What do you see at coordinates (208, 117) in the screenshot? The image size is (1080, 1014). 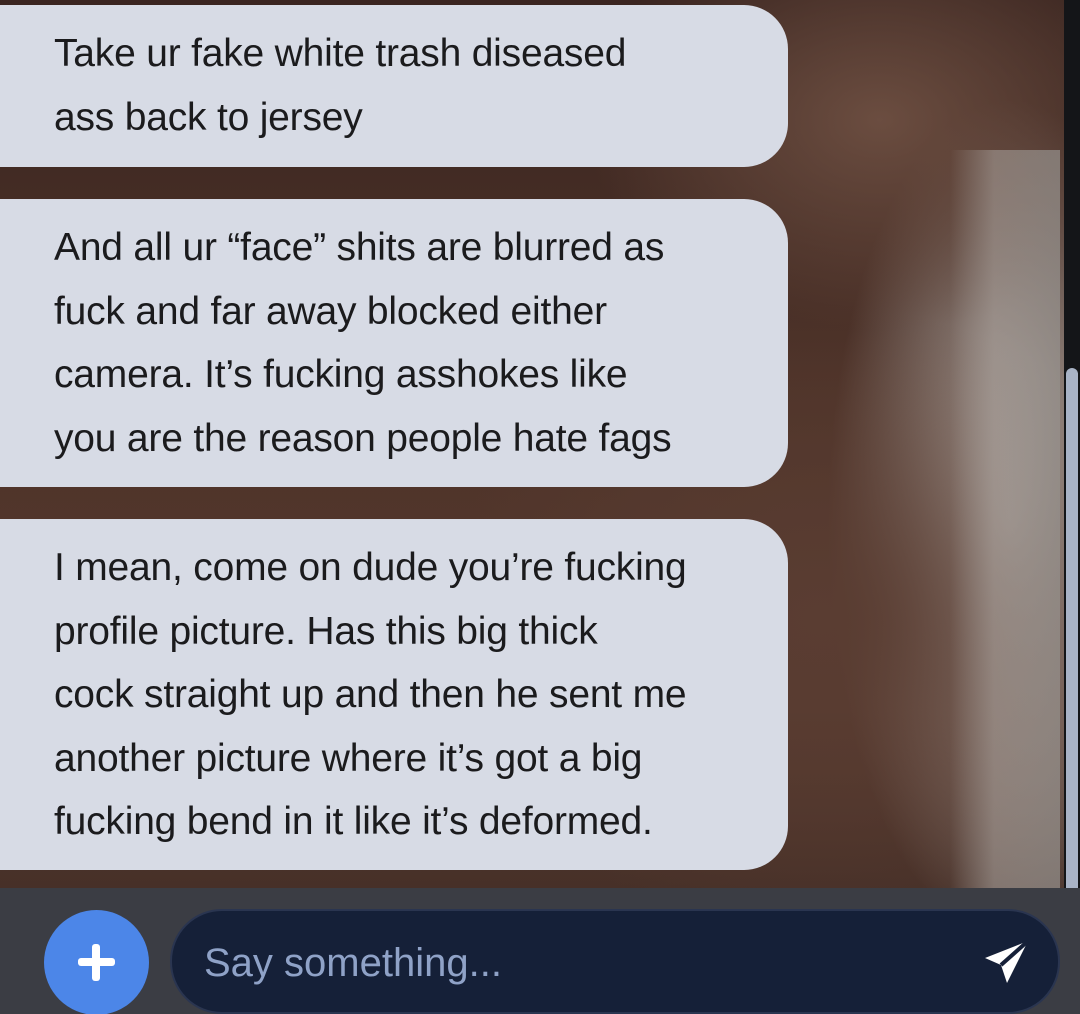 I see `message-line: ass back to jersey` at bounding box center [208, 117].